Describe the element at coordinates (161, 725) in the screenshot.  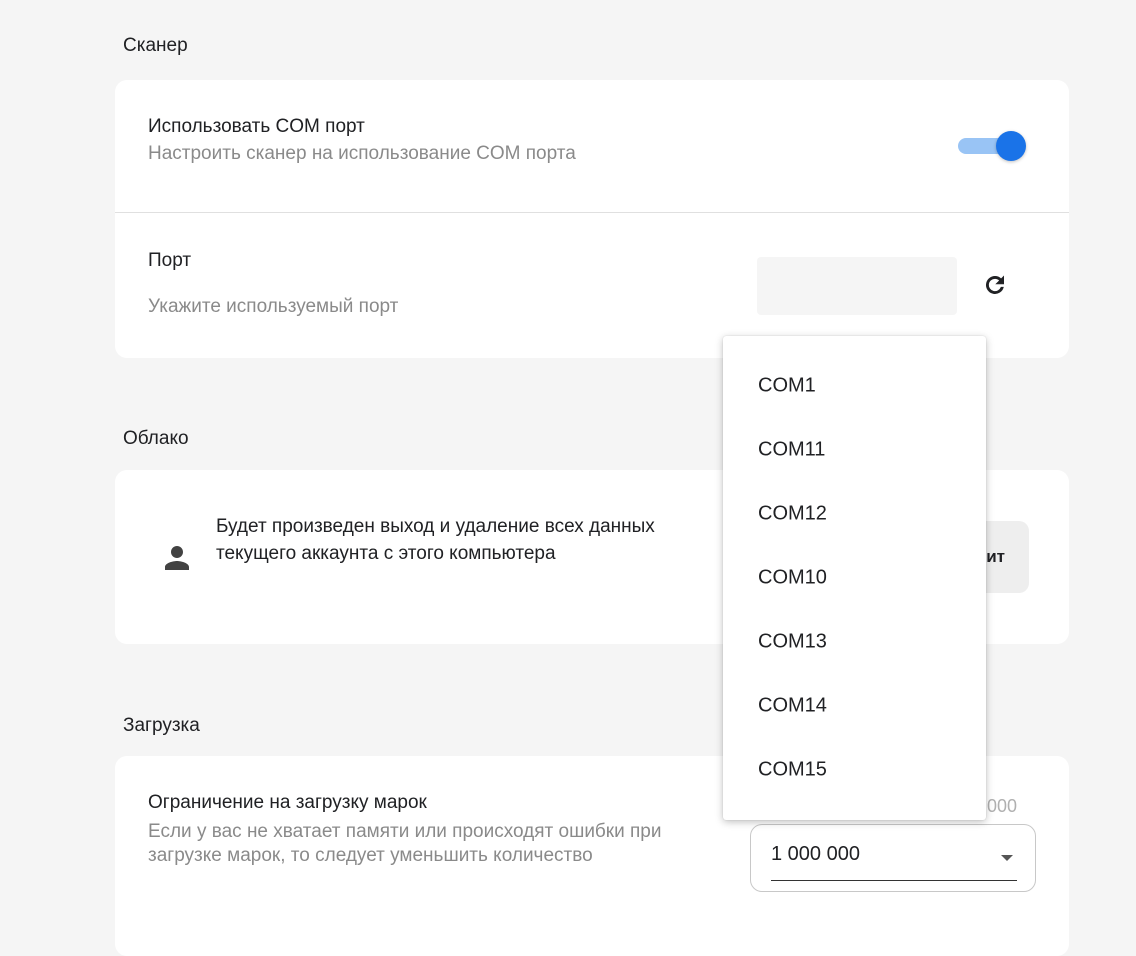
I see `load-section-title: Загрузка` at that location.